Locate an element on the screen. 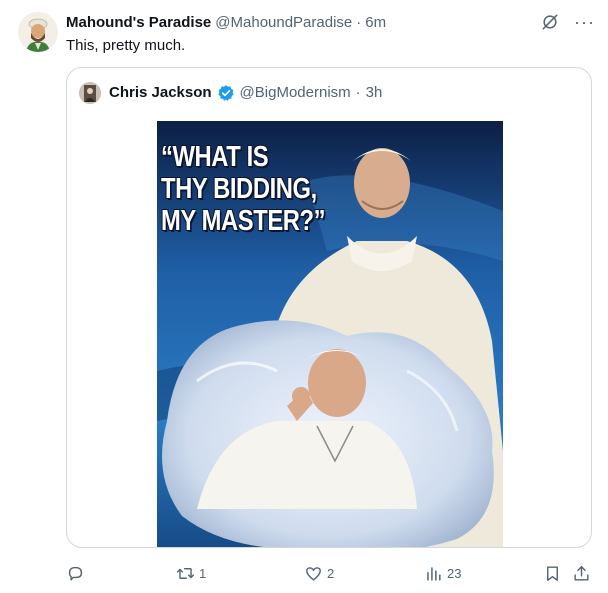 This screenshot has width=608, height=593. reply-icon is located at coordinates (75, 573).